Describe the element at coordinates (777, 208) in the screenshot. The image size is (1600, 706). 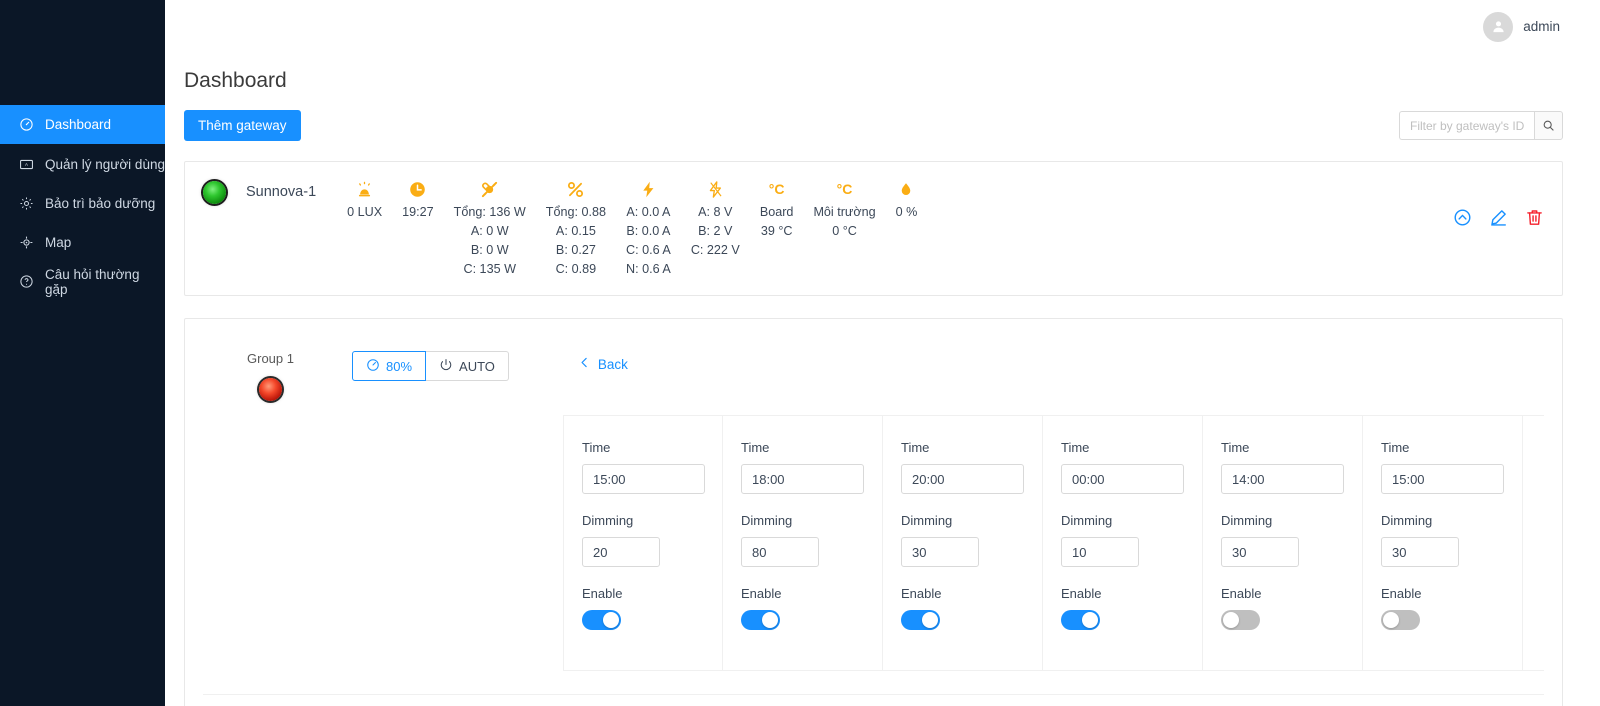
I see `metric-board-temperature: °C Board 39 °C` at that location.